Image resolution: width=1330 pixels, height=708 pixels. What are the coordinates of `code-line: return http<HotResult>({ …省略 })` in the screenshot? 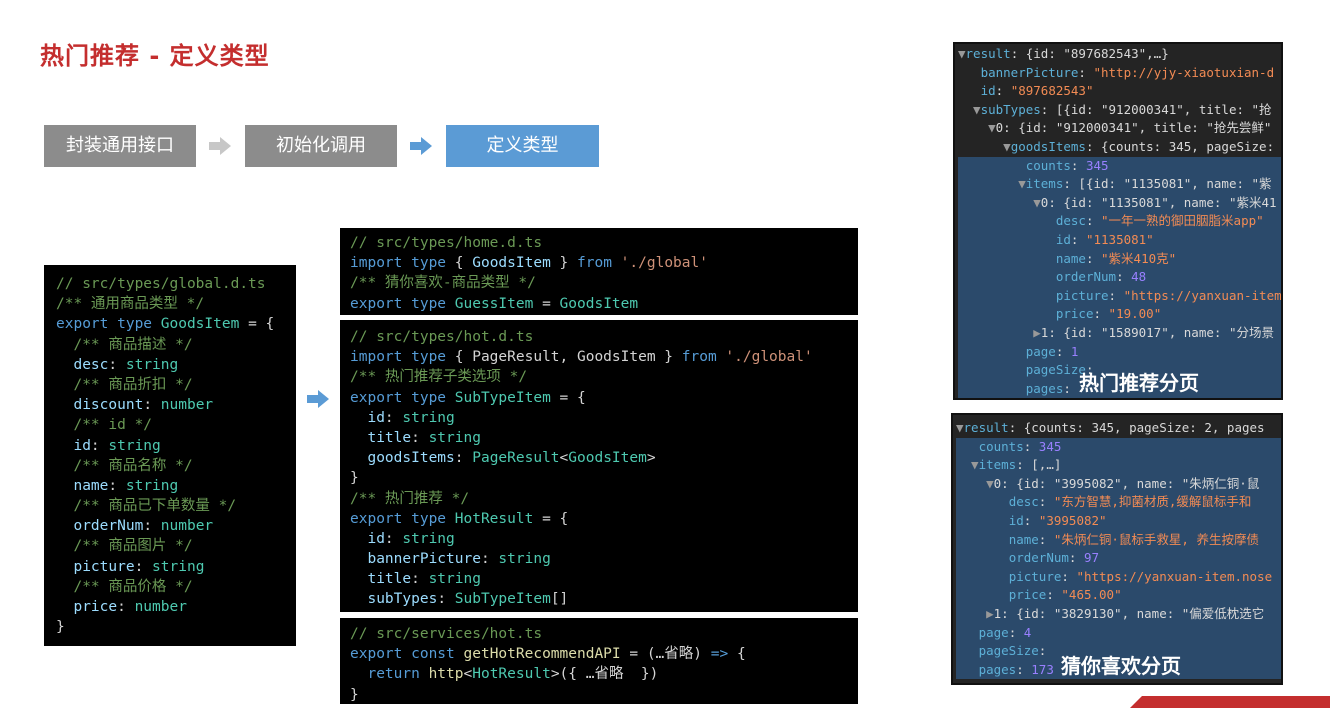 It's located at (604, 674).